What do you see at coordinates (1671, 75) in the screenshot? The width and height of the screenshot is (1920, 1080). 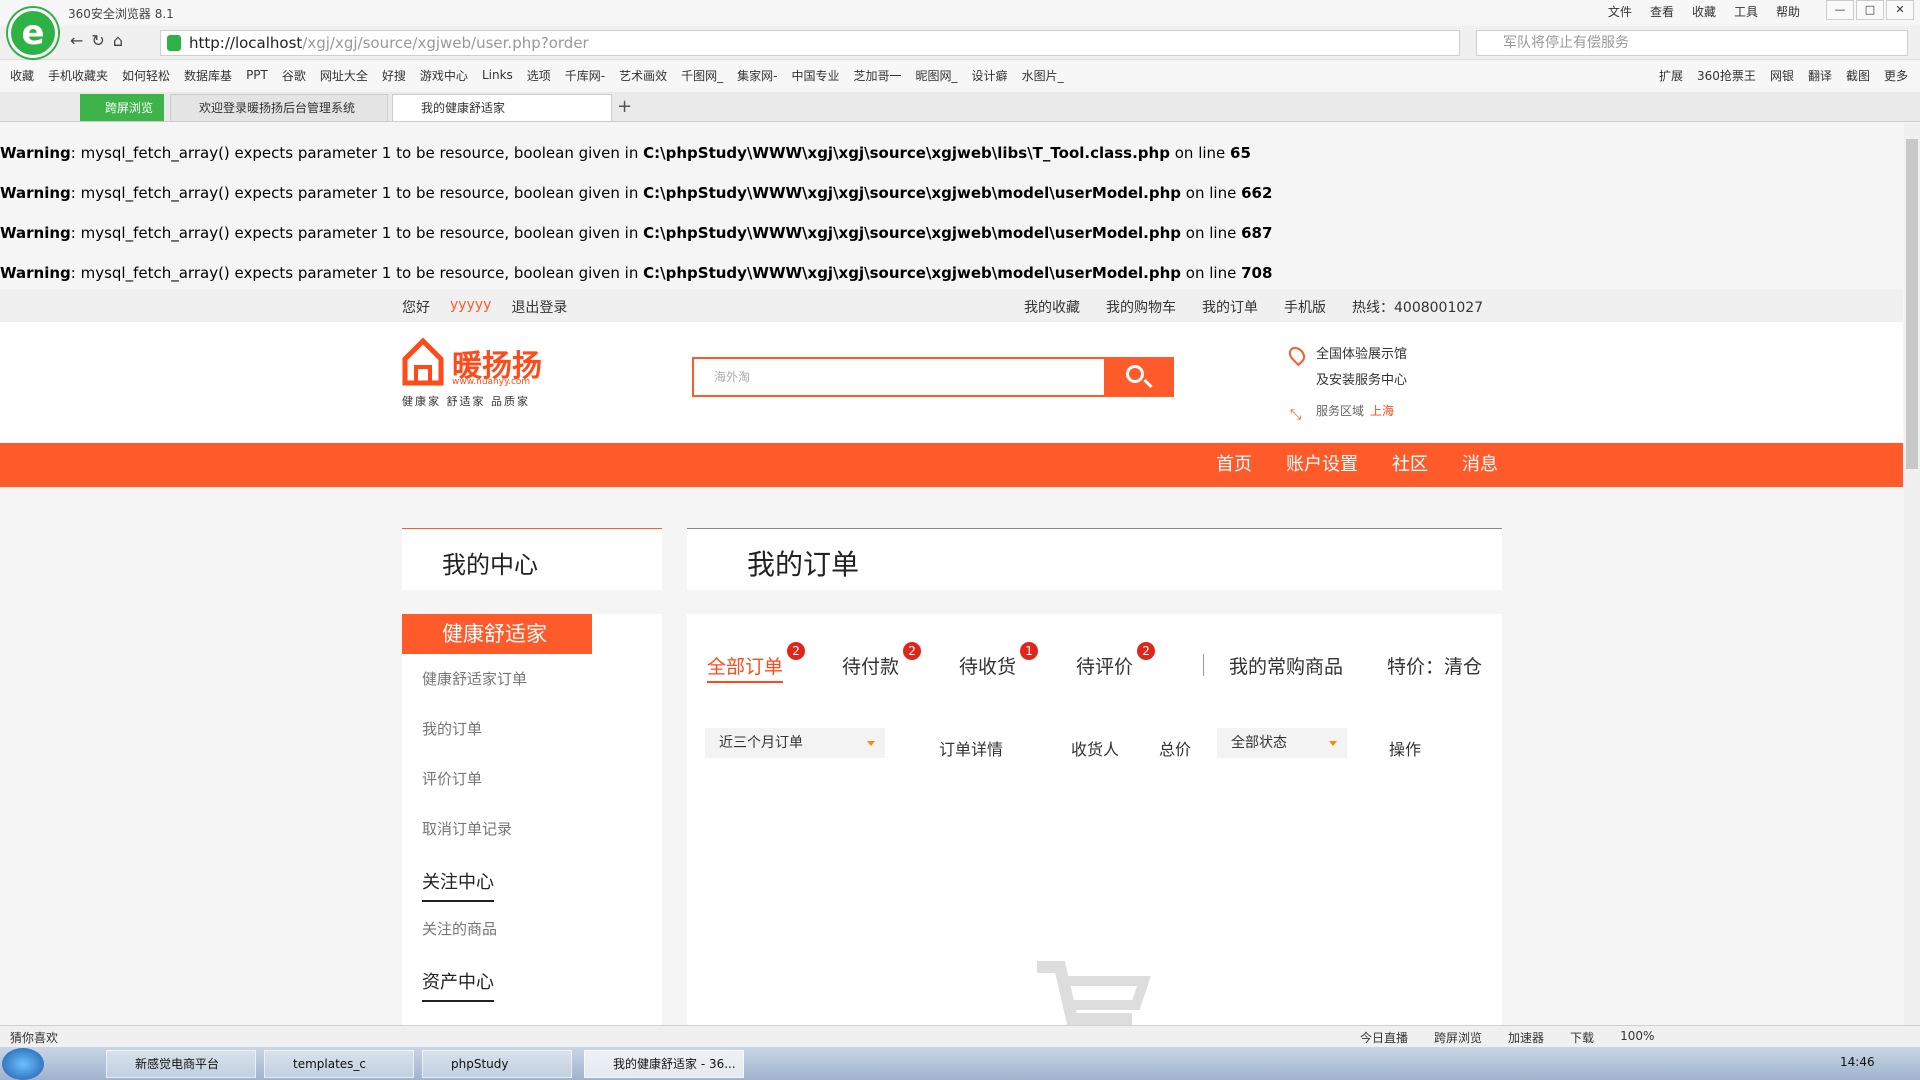 I see `extensions-button: 扩展` at bounding box center [1671, 75].